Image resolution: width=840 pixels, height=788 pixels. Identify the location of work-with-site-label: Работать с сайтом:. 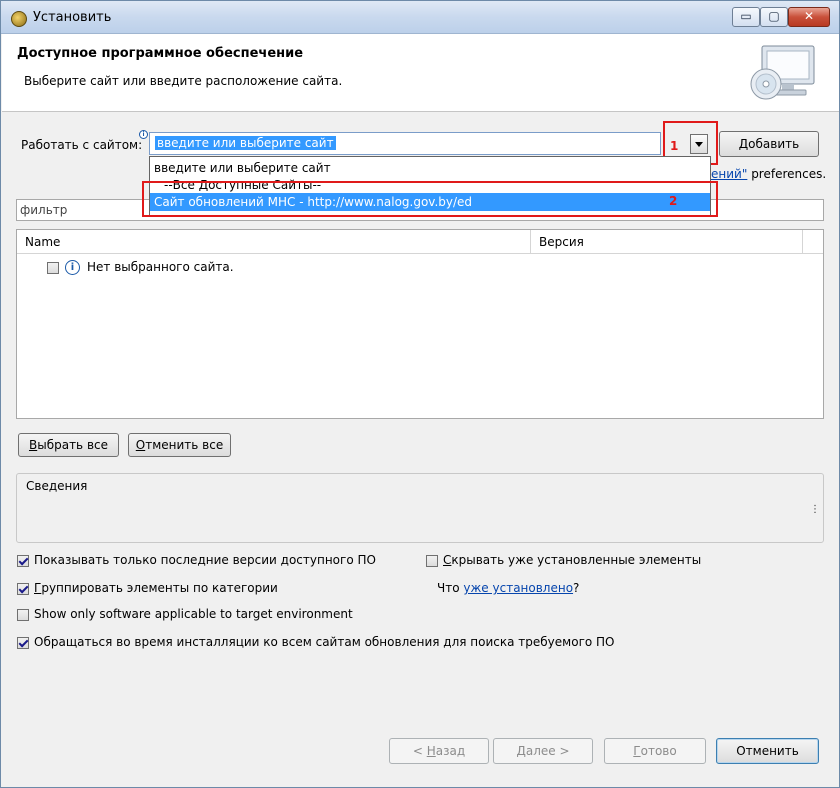
(82, 145).